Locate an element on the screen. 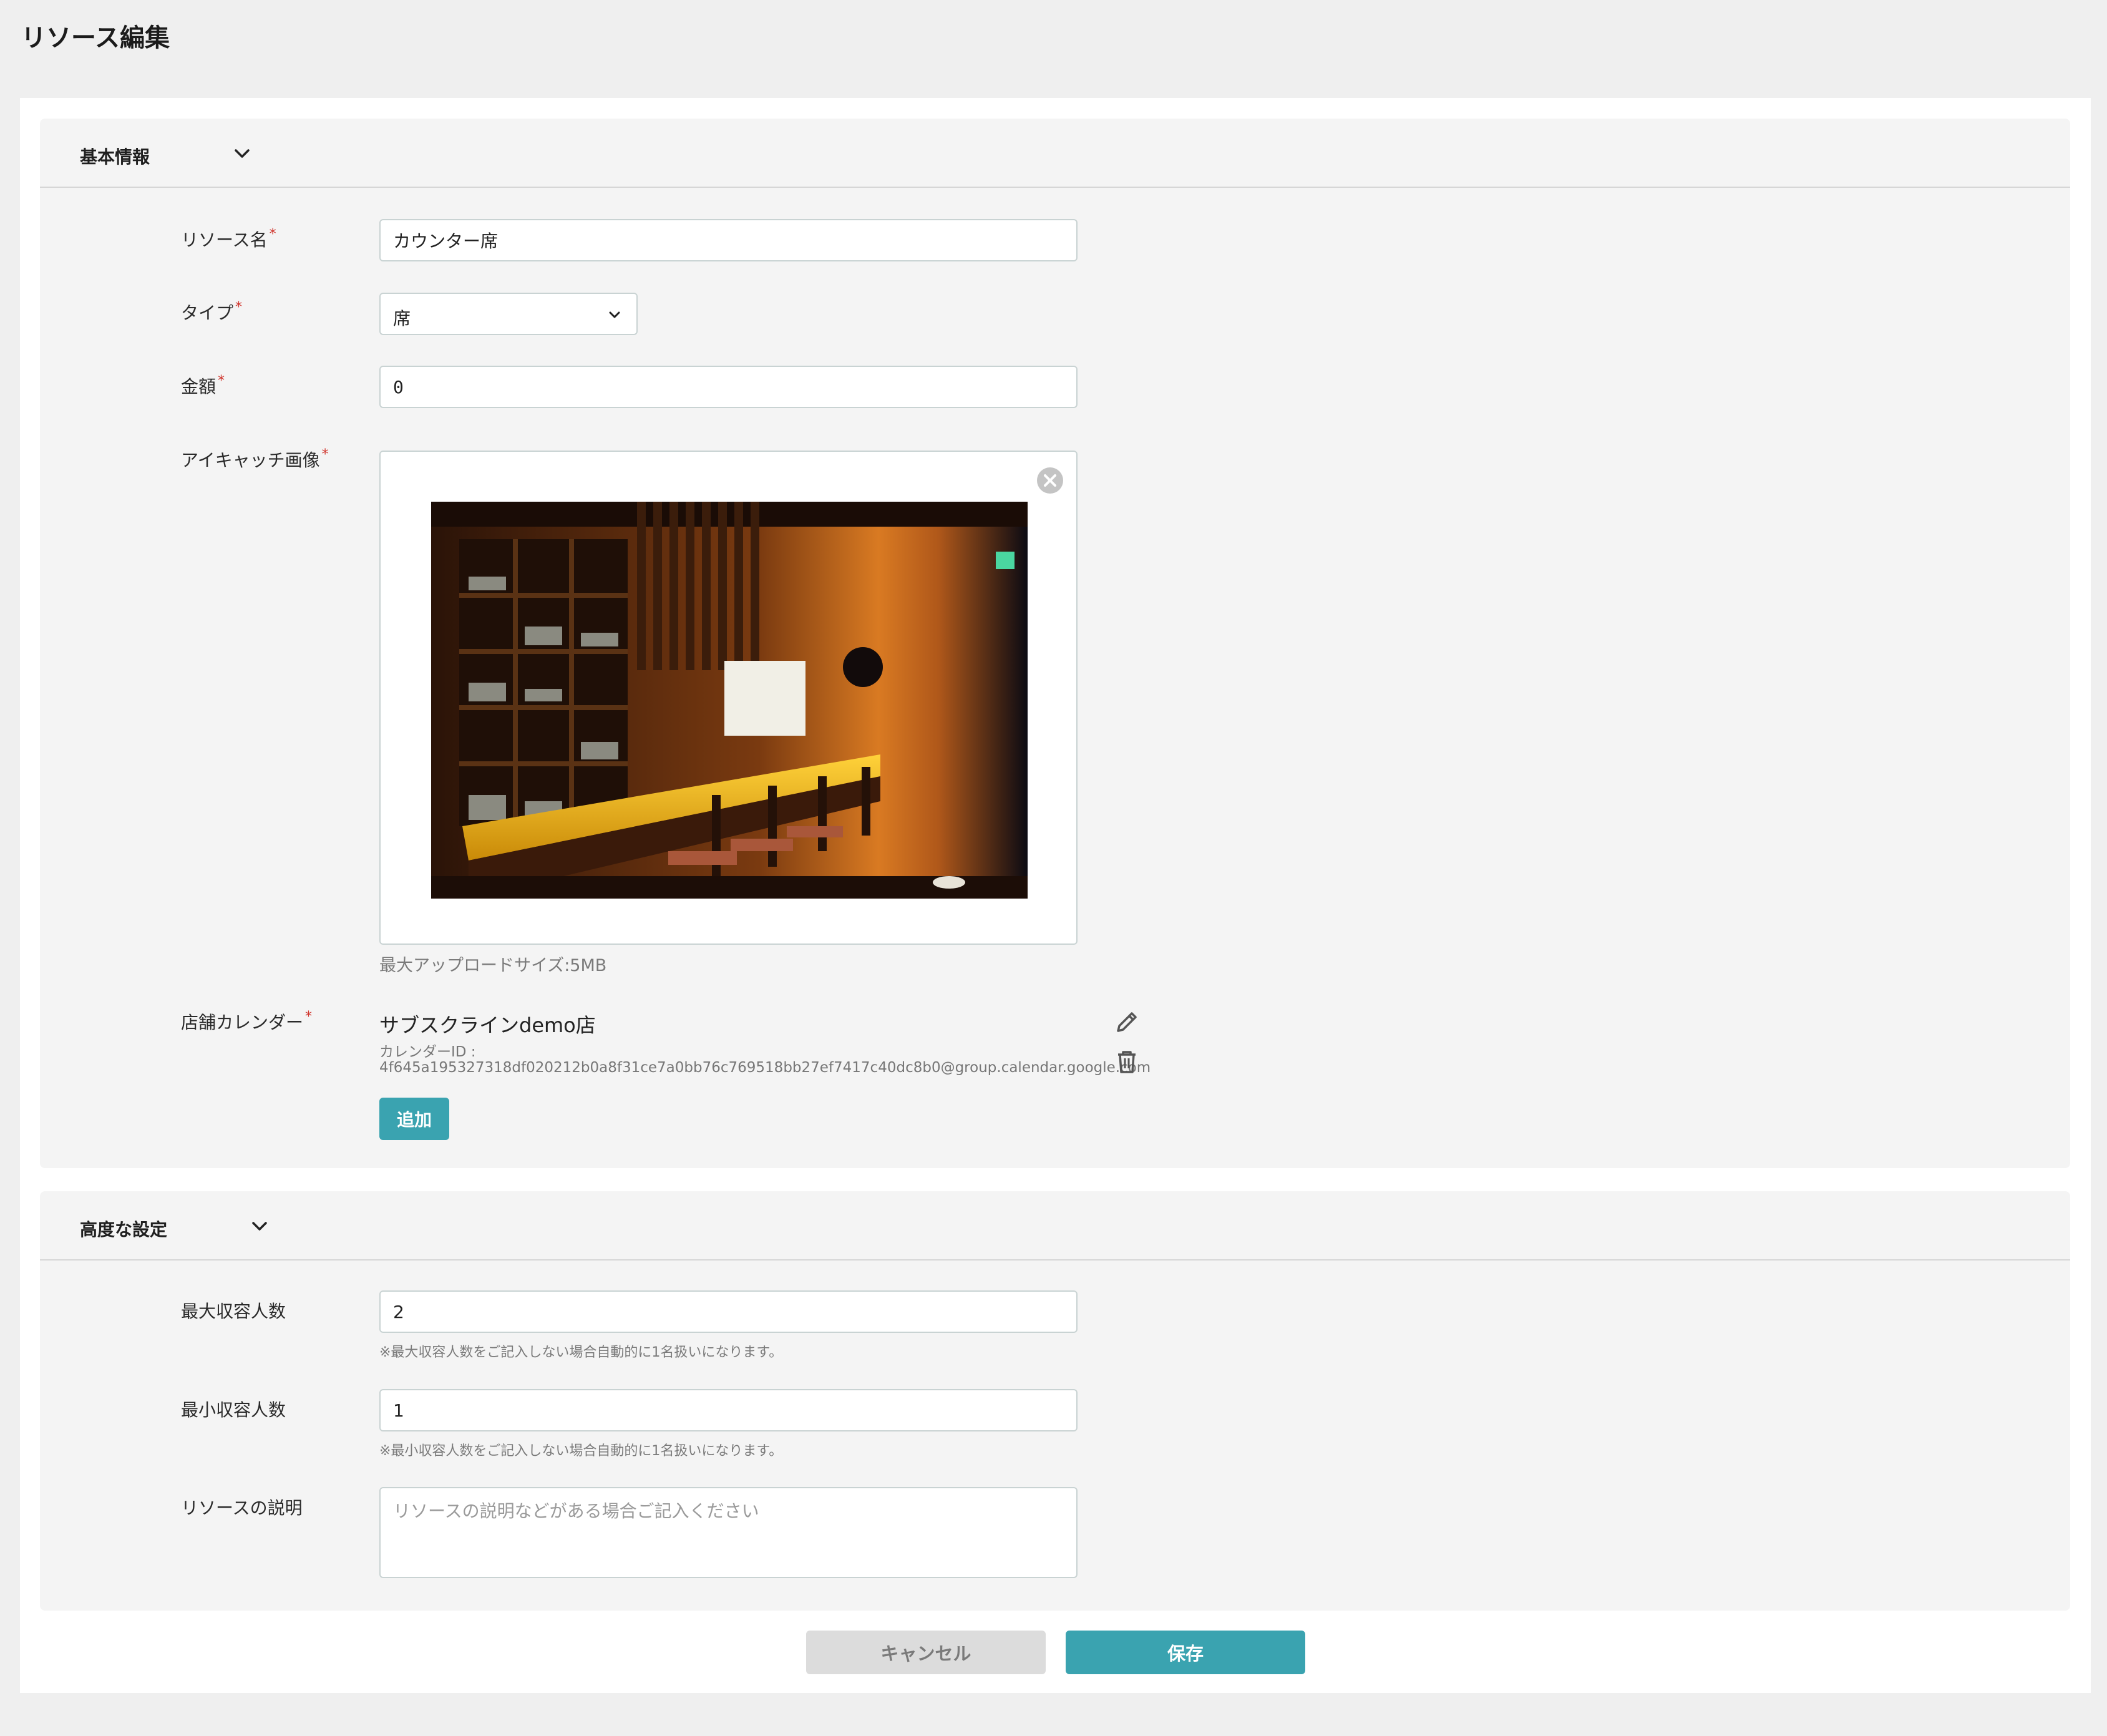 The image size is (2107, 1736). min-capacity-note: ※最小収容人数をご記入しない場合自動的に1名扱いになります。 is located at coordinates (581, 1451).